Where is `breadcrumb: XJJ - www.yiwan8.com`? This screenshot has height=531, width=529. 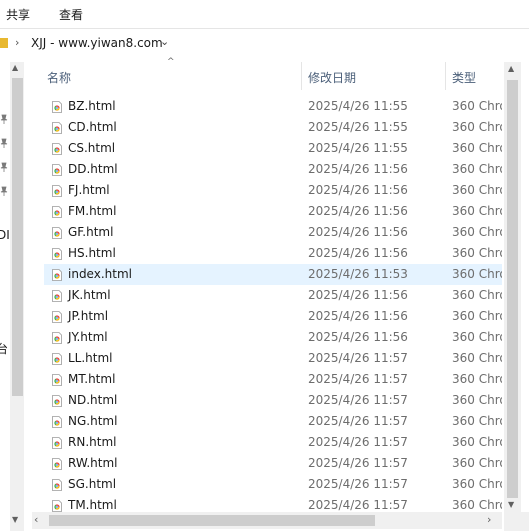 breadcrumb: XJJ - www.yiwan8.com is located at coordinates (97, 43).